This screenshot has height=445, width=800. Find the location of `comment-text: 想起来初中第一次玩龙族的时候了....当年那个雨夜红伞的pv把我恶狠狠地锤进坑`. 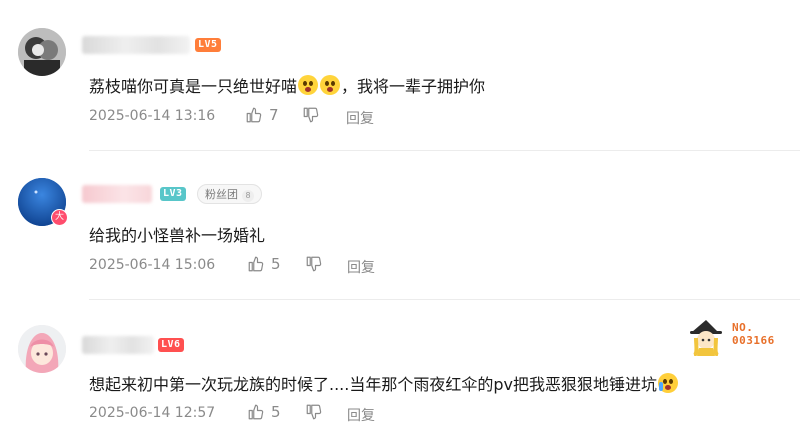

comment-text: 想起来初中第一次玩龙族的时候了....当年那个雨夜红伞的pv把我恶狠狠地锤进坑 is located at coordinates (384, 383).